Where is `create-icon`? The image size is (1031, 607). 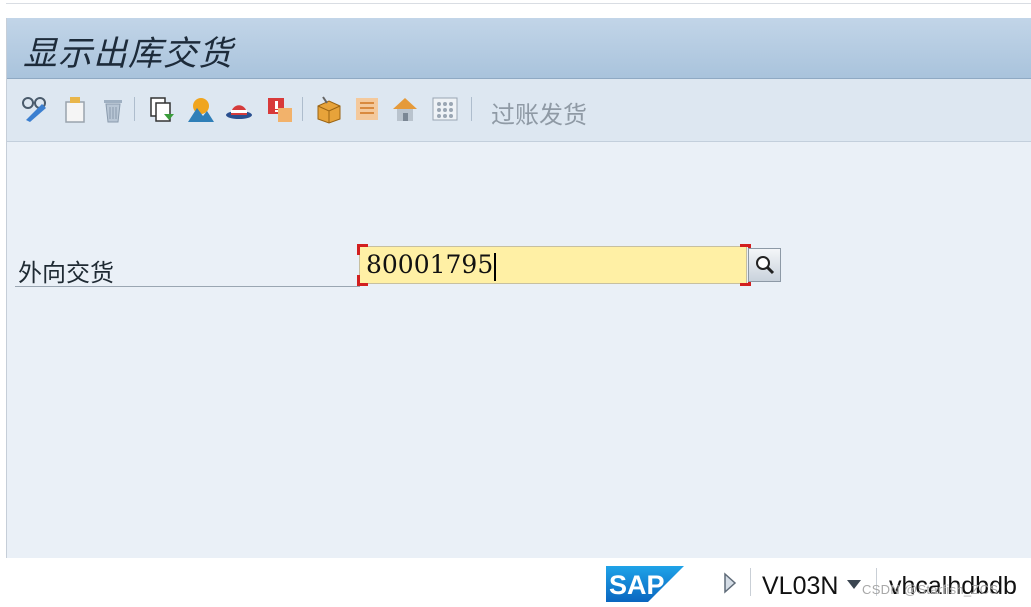 create-icon is located at coordinates (75, 109).